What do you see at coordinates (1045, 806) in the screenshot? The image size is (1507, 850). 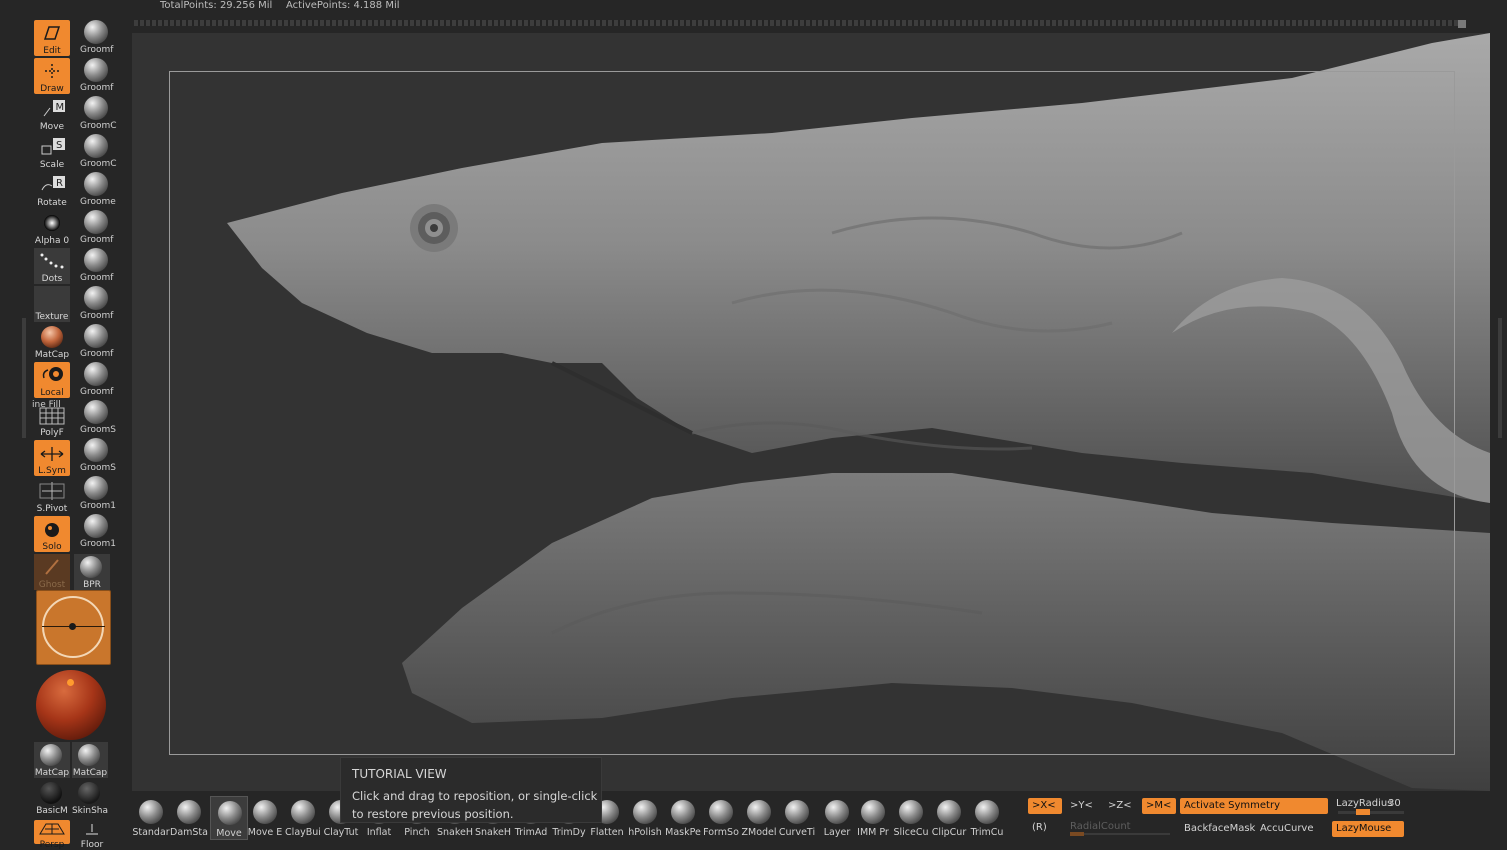 I see `symmetry-x-button: >X<` at bounding box center [1045, 806].